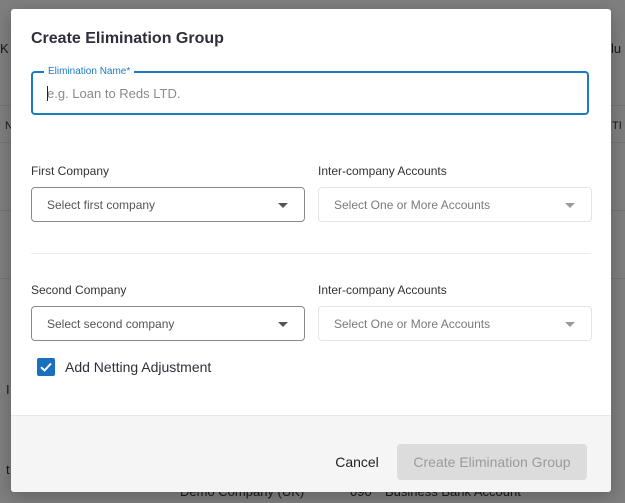 This screenshot has width=625, height=503. I want to click on section-divider, so click(311, 253).